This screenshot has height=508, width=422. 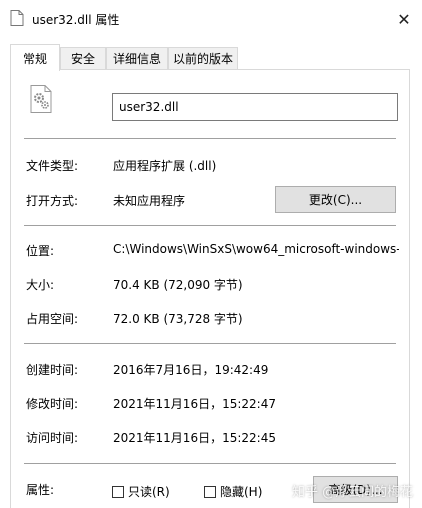 I want to click on file-type-label: 文件类型:, so click(x=52, y=166).